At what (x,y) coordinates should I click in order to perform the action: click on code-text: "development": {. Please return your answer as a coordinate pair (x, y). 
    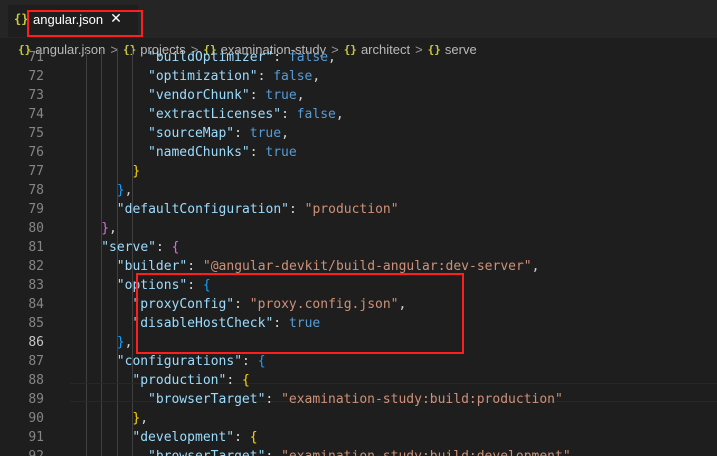
    Looking at the image, I should click on (194, 437).